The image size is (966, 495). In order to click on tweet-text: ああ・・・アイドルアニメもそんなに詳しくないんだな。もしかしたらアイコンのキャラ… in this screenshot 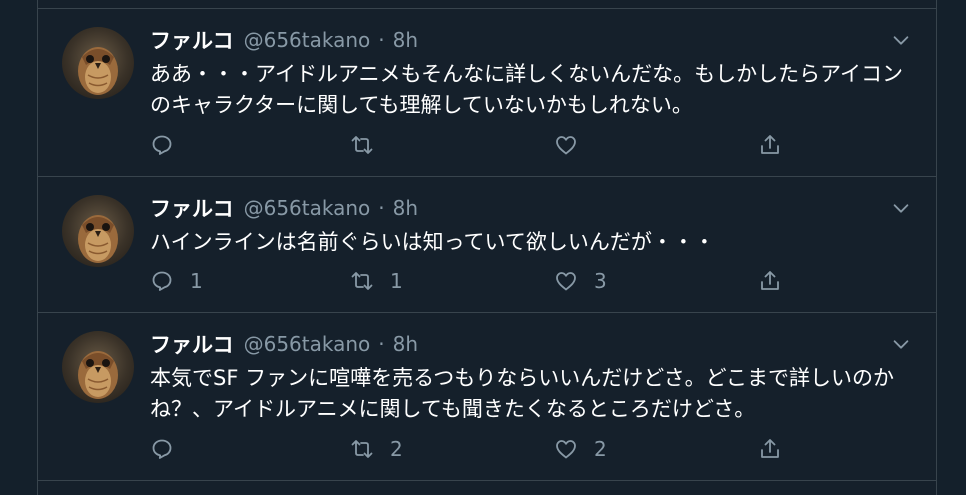, I will do `click(527, 89)`.